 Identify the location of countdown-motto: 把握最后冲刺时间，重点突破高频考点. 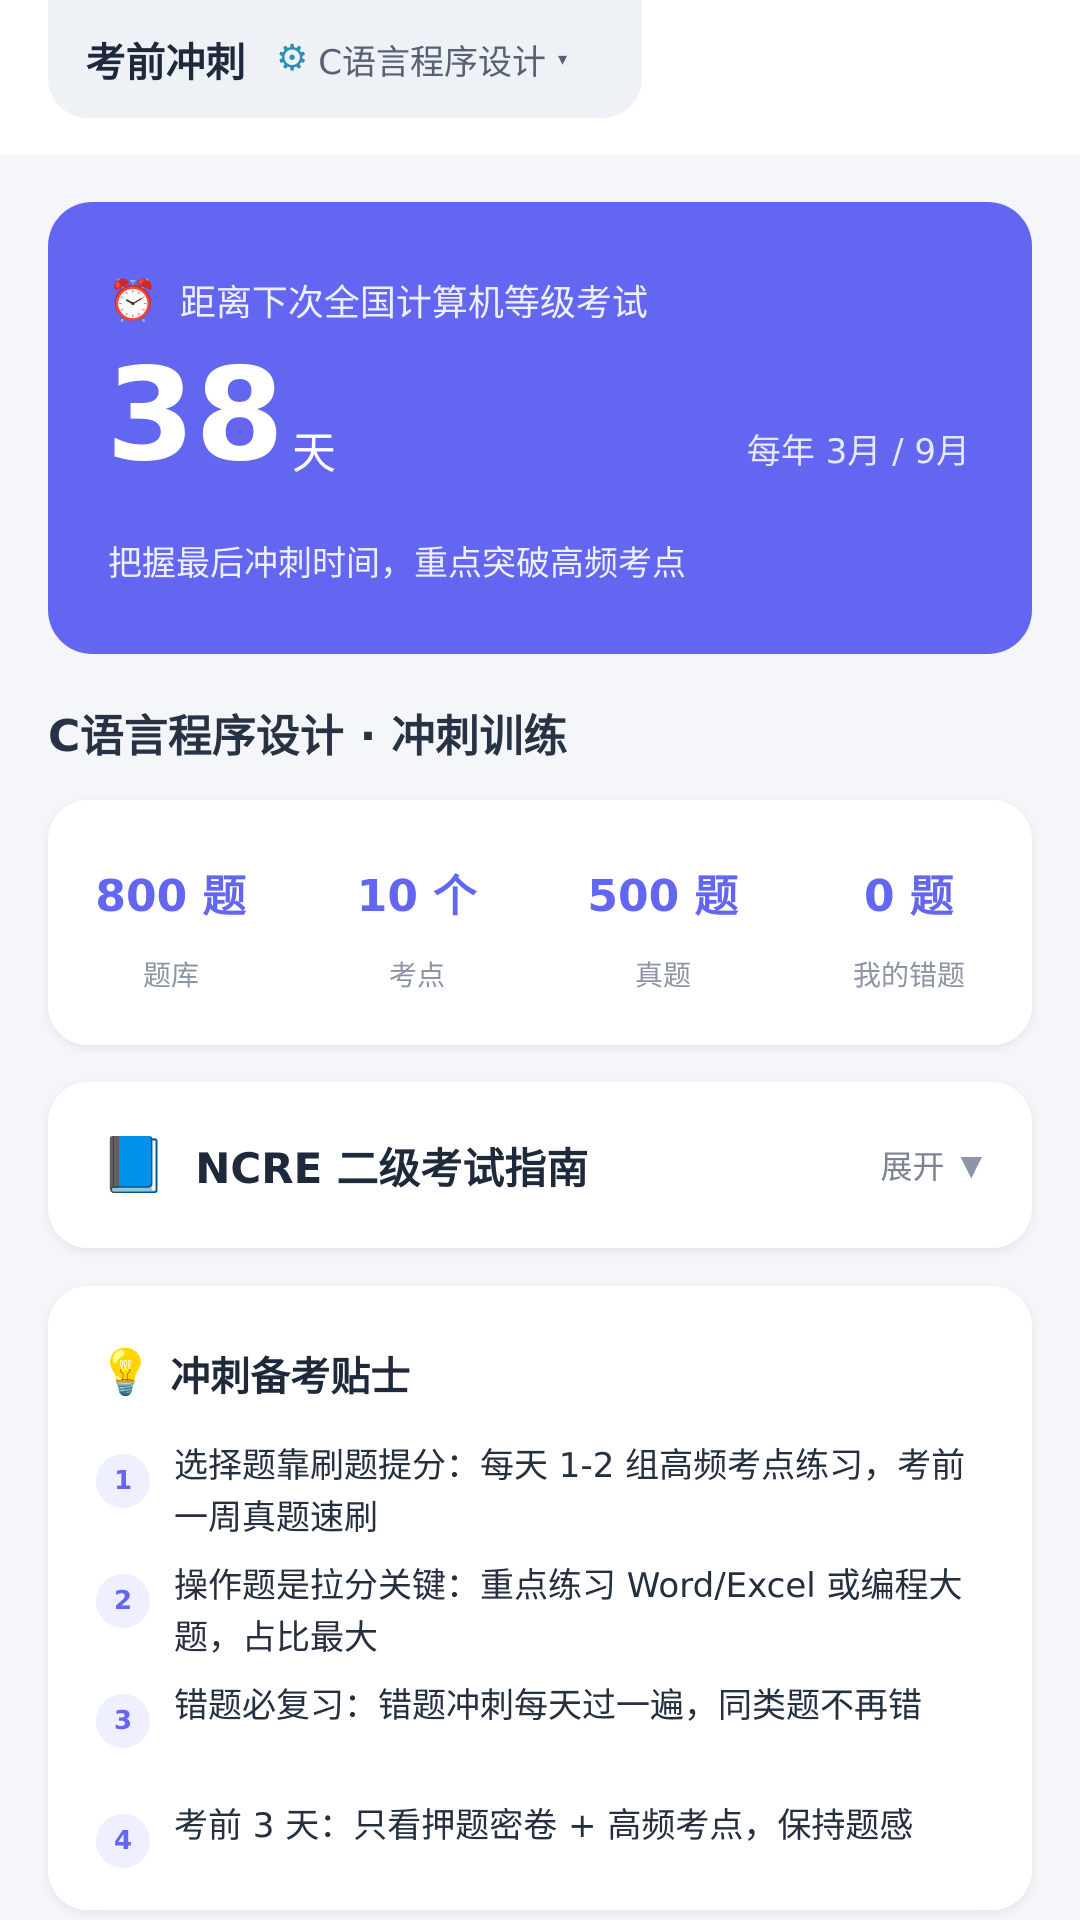
(397, 564).